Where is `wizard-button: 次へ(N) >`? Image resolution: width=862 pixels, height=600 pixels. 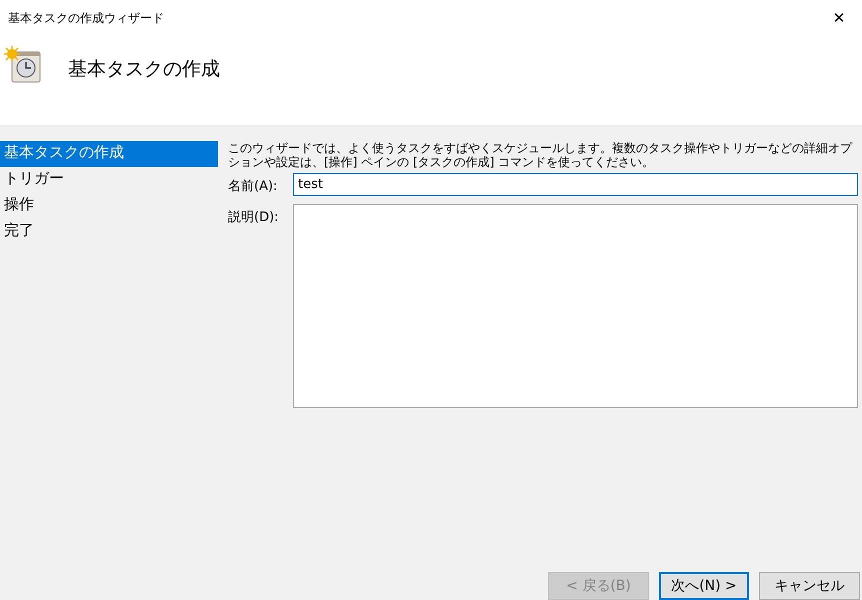
wizard-button: 次へ(N) > is located at coordinates (704, 586).